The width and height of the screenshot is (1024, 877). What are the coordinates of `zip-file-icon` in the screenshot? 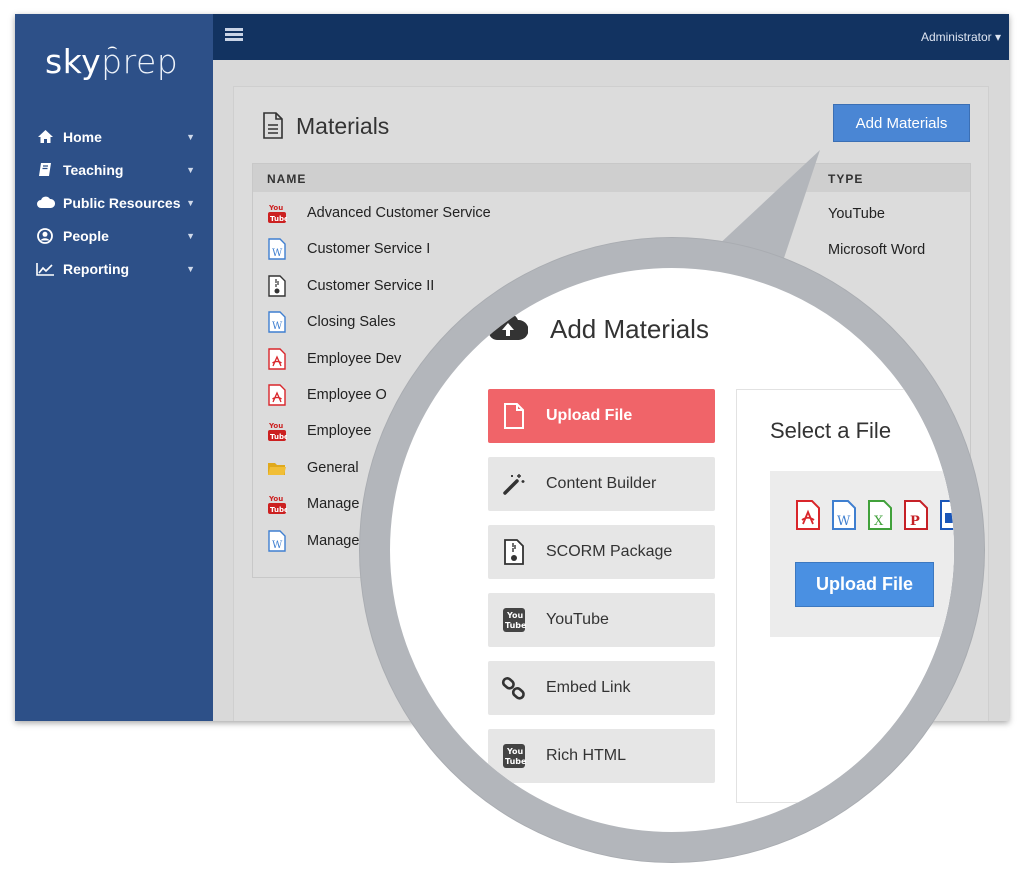 It's located at (514, 552).